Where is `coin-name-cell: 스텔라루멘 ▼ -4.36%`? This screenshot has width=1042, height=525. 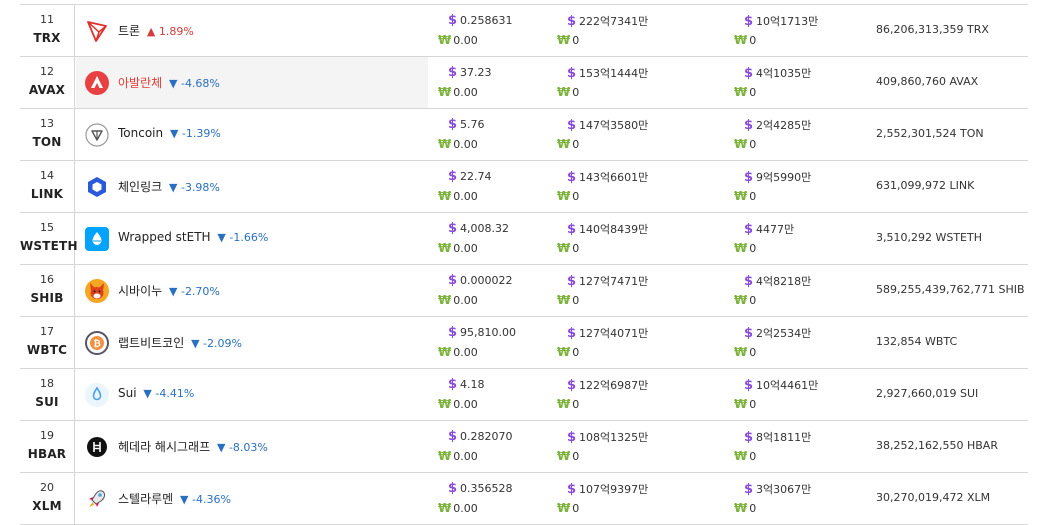
coin-name-cell: 스텔라루멘 ▼ -4.36% is located at coordinates (252, 498).